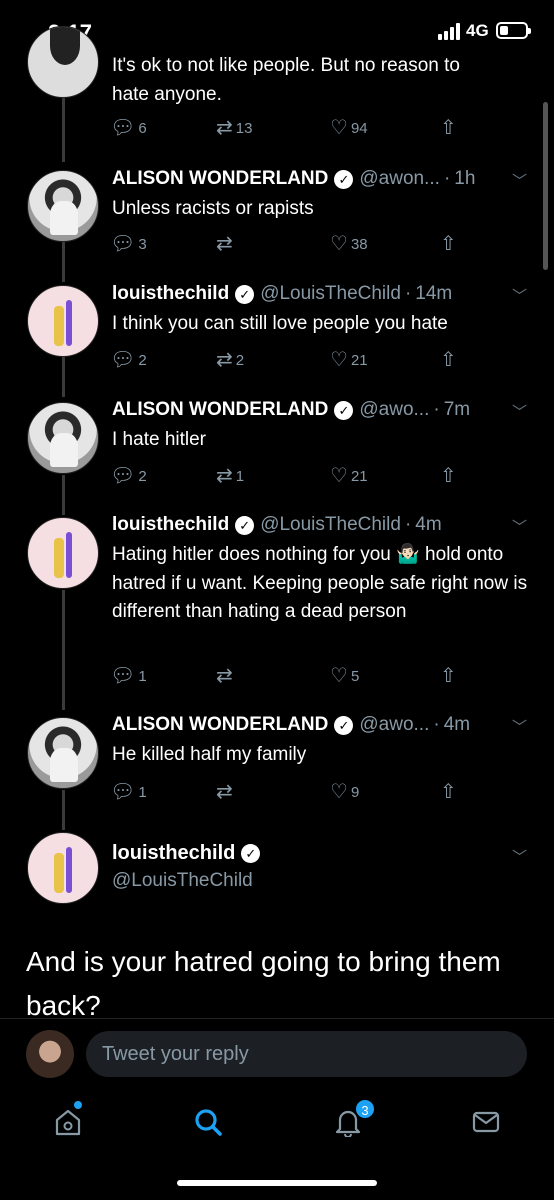 Image resolution: width=554 pixels, height=1200 pixels. What do you see at coordinates (50, 1054) in the screenshot?
I see `user-avatar` at bounding box center [50, 1054].